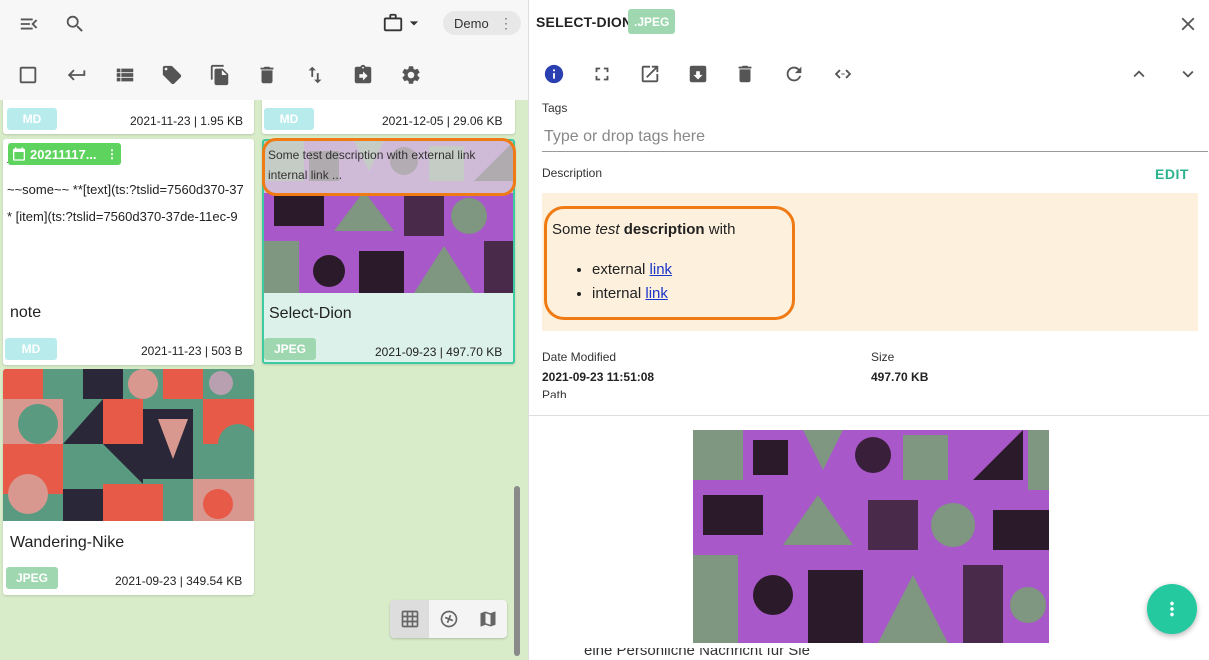 The height and width of the screenshot is (660, 1209). Describe the element at coordinates (315, 75) in the screenshot. I see `sort-icon` at that location.